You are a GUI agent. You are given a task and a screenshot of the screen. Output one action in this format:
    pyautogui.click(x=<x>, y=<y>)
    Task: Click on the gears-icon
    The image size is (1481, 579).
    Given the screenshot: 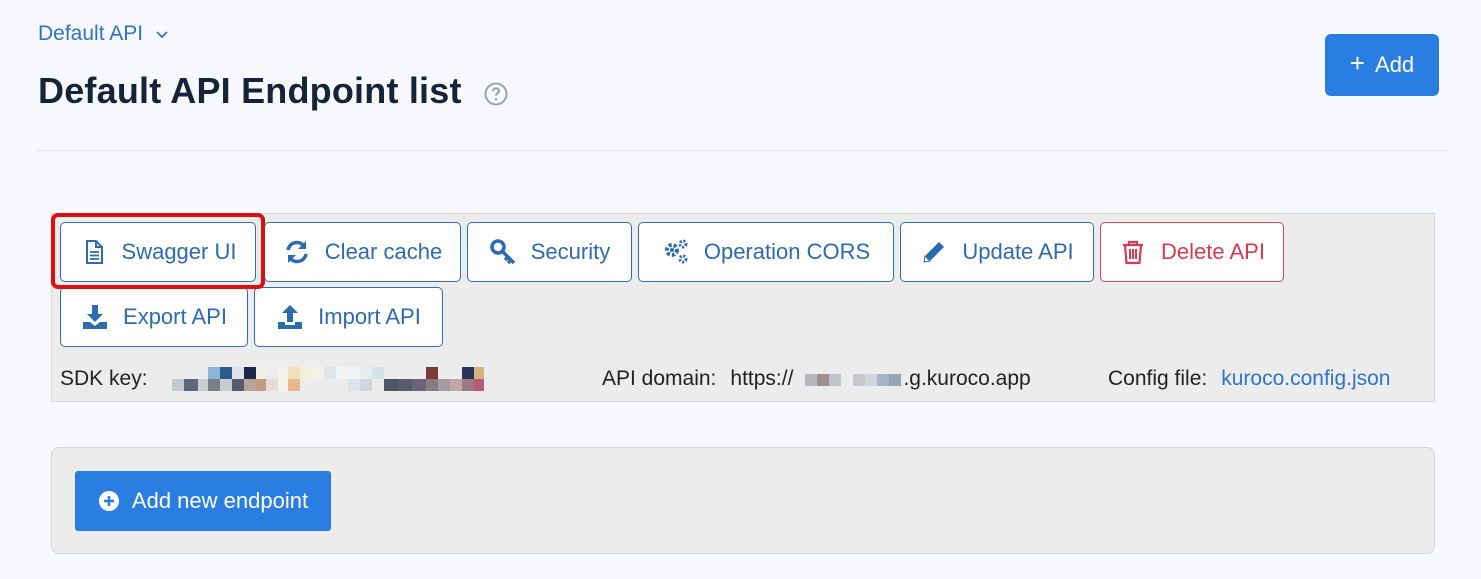 What is the action you would take?
    pyautogui.click(x=676, y=251)
    